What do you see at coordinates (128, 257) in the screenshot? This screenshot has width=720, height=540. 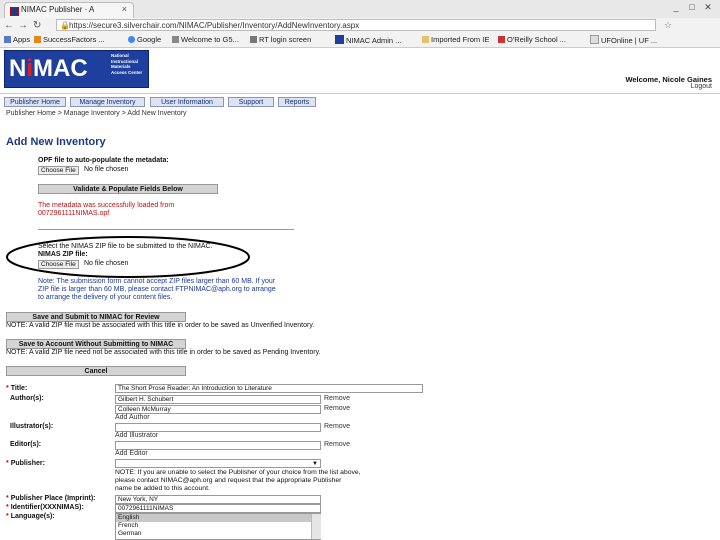 I see `highlight-ellipse` at bounding box center [128, 257].